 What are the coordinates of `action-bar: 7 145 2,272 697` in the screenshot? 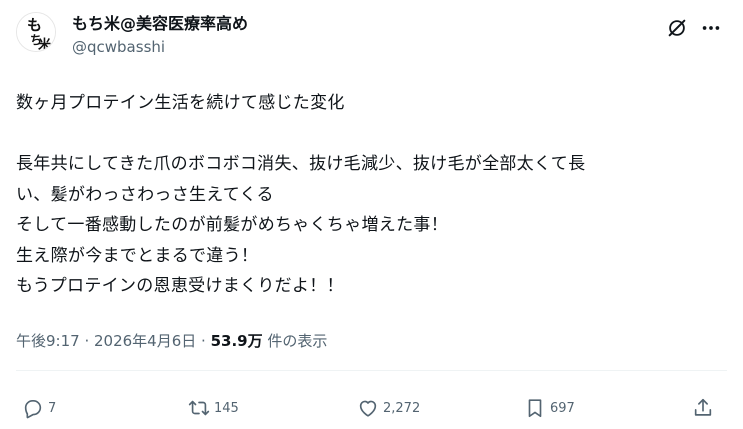 It's located at (371, 408).